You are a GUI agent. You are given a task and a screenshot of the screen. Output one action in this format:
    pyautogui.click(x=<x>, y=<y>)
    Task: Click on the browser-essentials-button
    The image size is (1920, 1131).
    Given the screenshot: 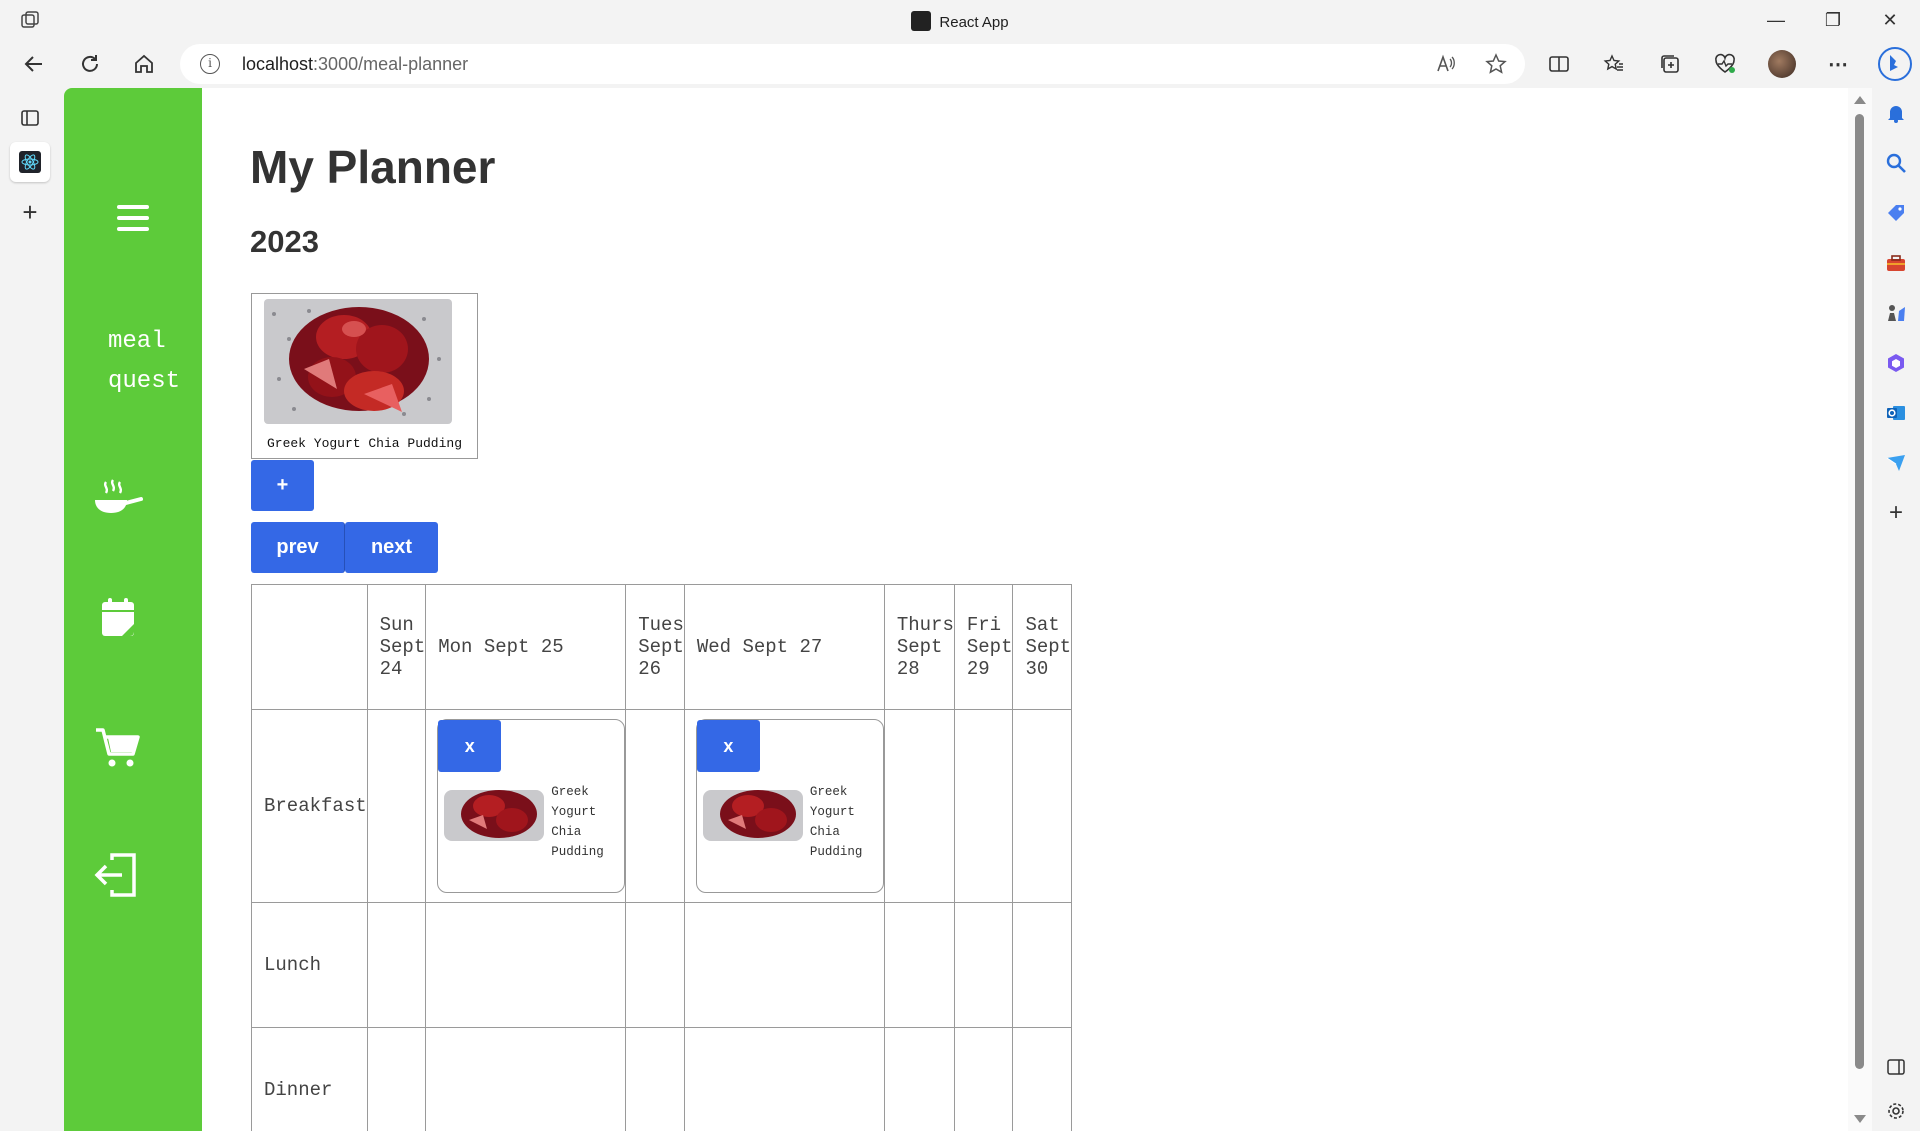 What is the action you would take?
    pyautogui.click(x=1725, y=64)
    